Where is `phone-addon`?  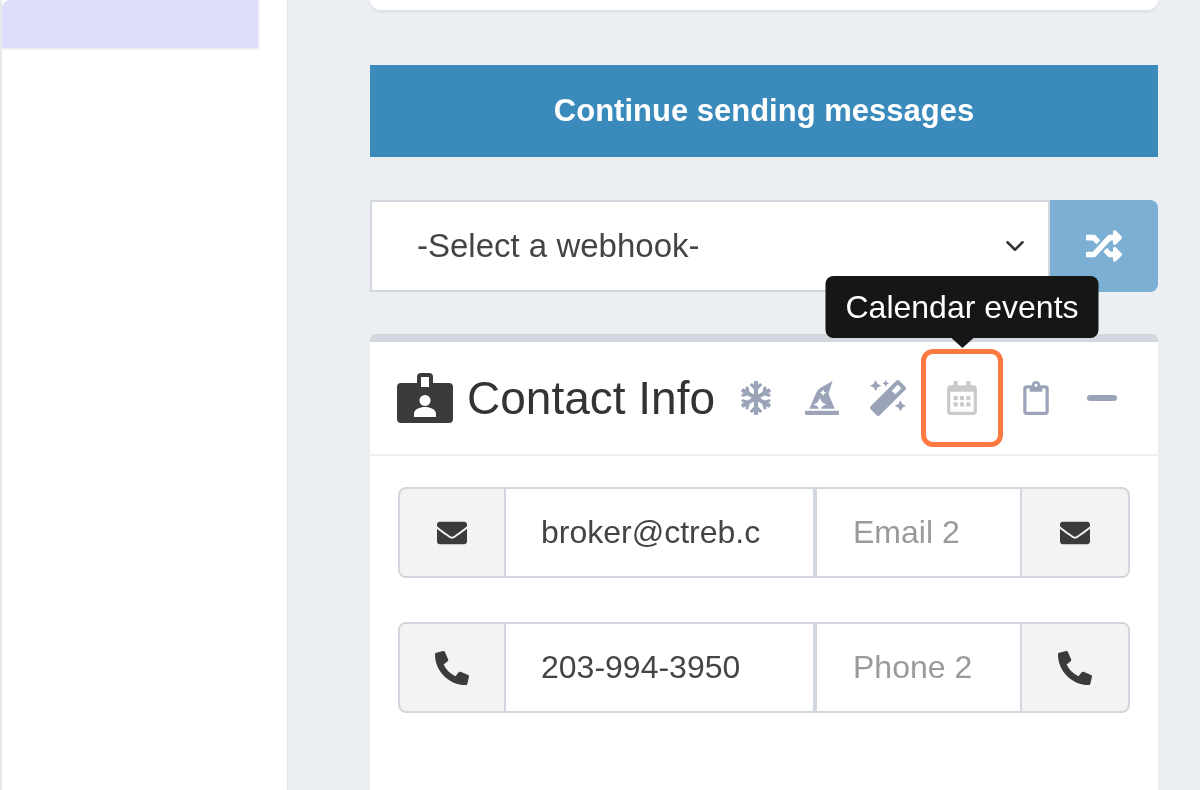 phone-addon is located at coordinates (1075, 667).